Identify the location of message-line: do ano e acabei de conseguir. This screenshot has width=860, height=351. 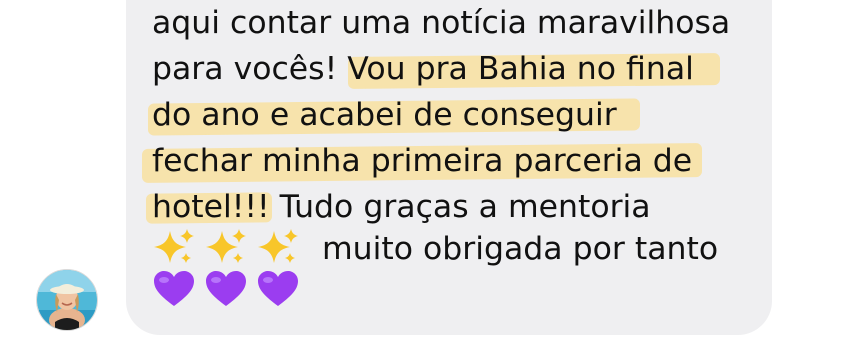
(384, 115).